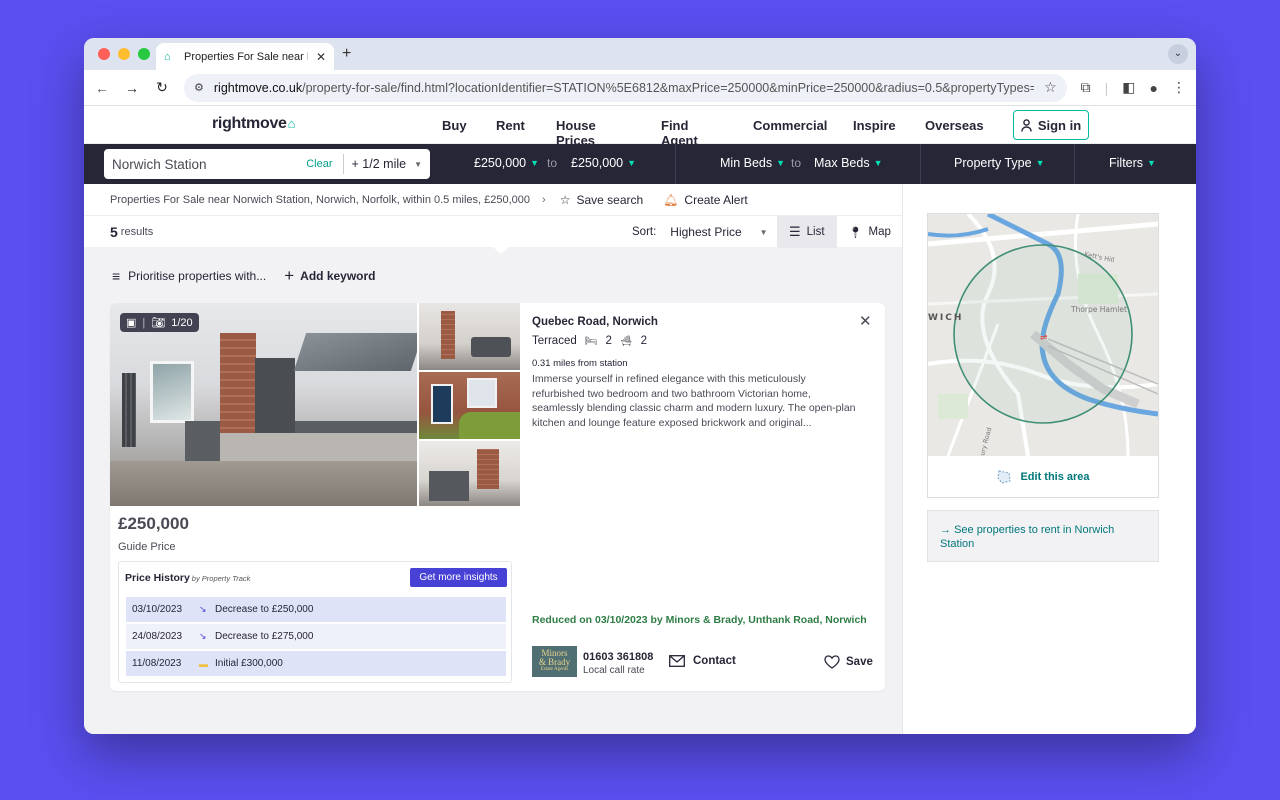 This screenshot has height=800, width=1280. What do you see at coordinates (187, 578) in the screenshot?
I see `price-history-title: Price History by Property Track` at bounding box center [187, 578].